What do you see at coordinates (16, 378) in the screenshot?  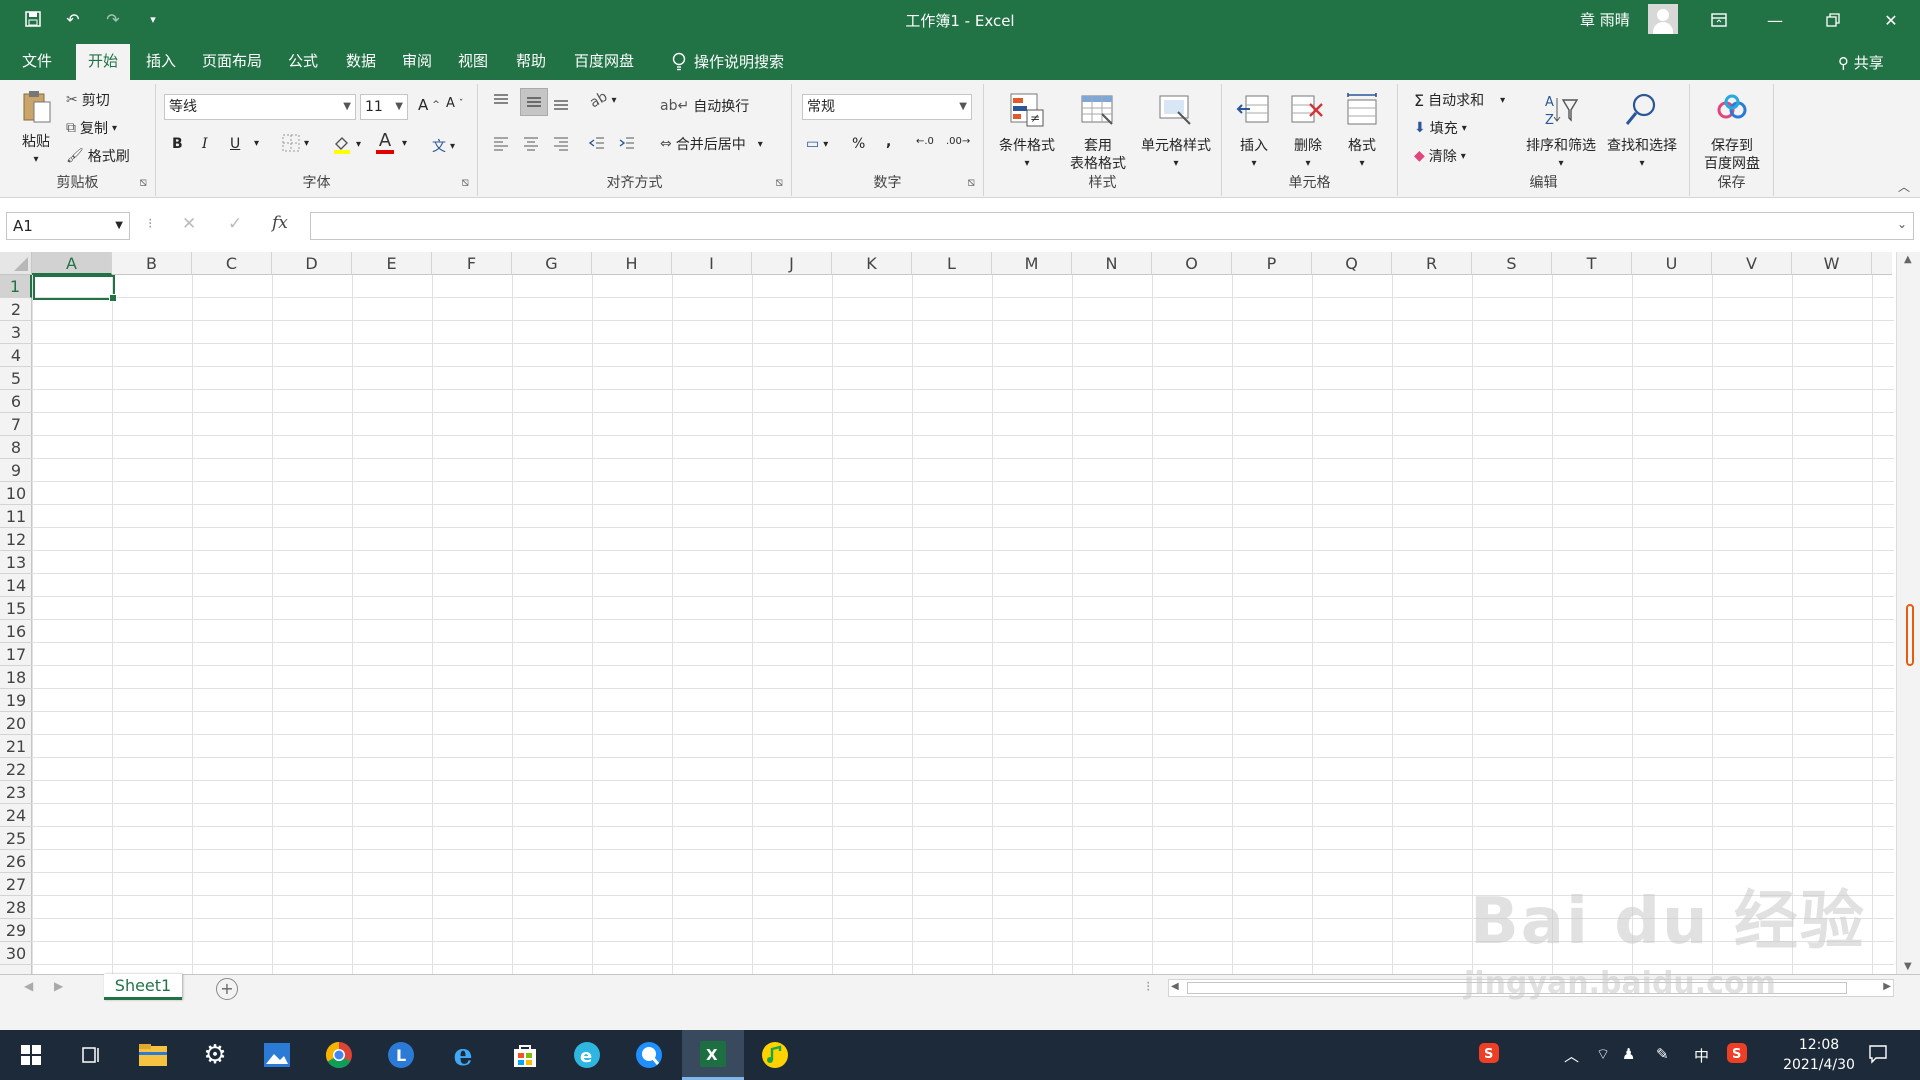 I see `row-header: 5` at bounding box center [16, 378].